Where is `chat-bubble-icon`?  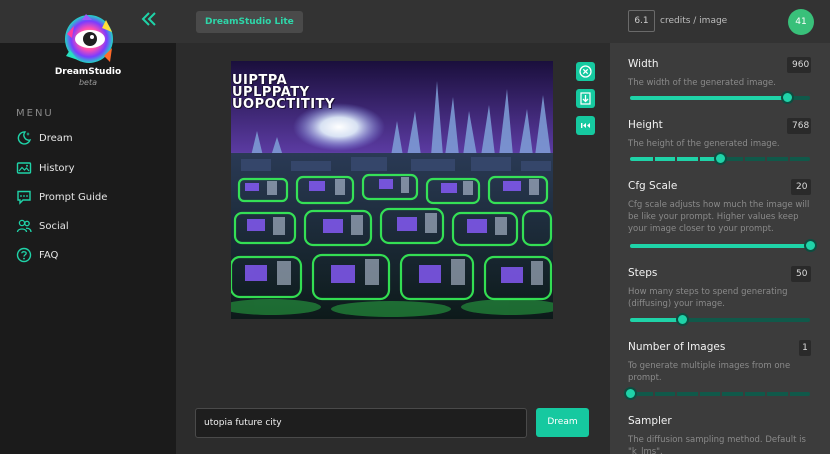
chat-bubble-icon is located at coordinates (24, 197).